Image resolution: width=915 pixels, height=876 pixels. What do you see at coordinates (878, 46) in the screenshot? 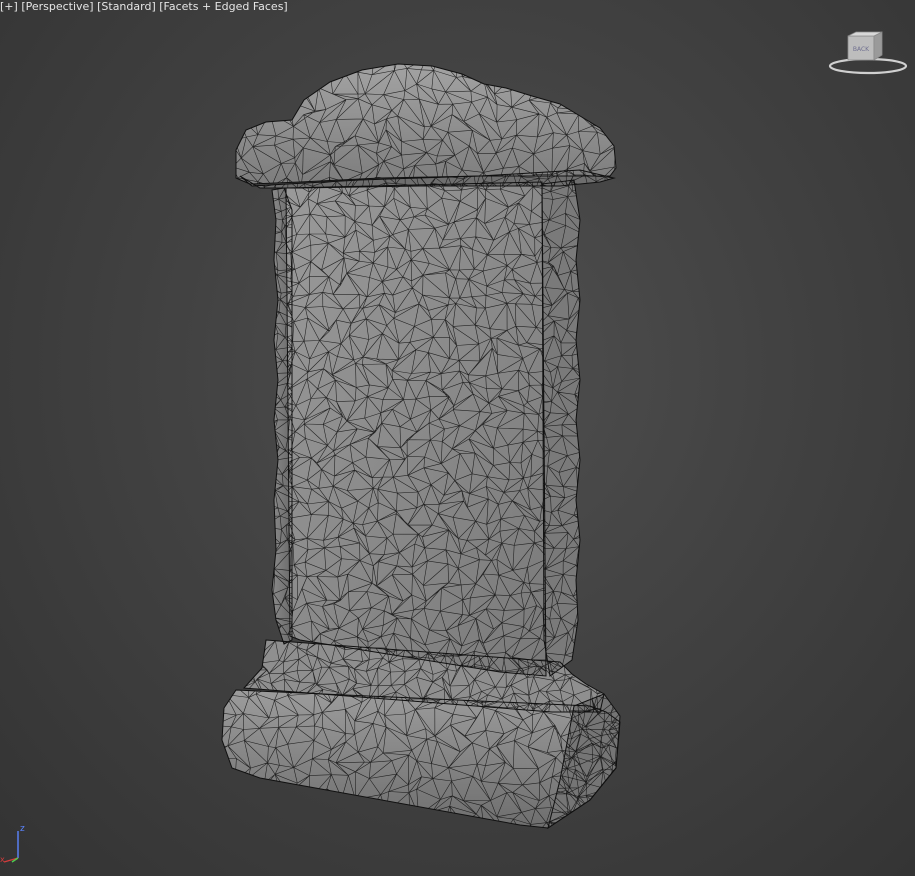
I see `viewcube-side-icon` at bounding box center [878, 46].